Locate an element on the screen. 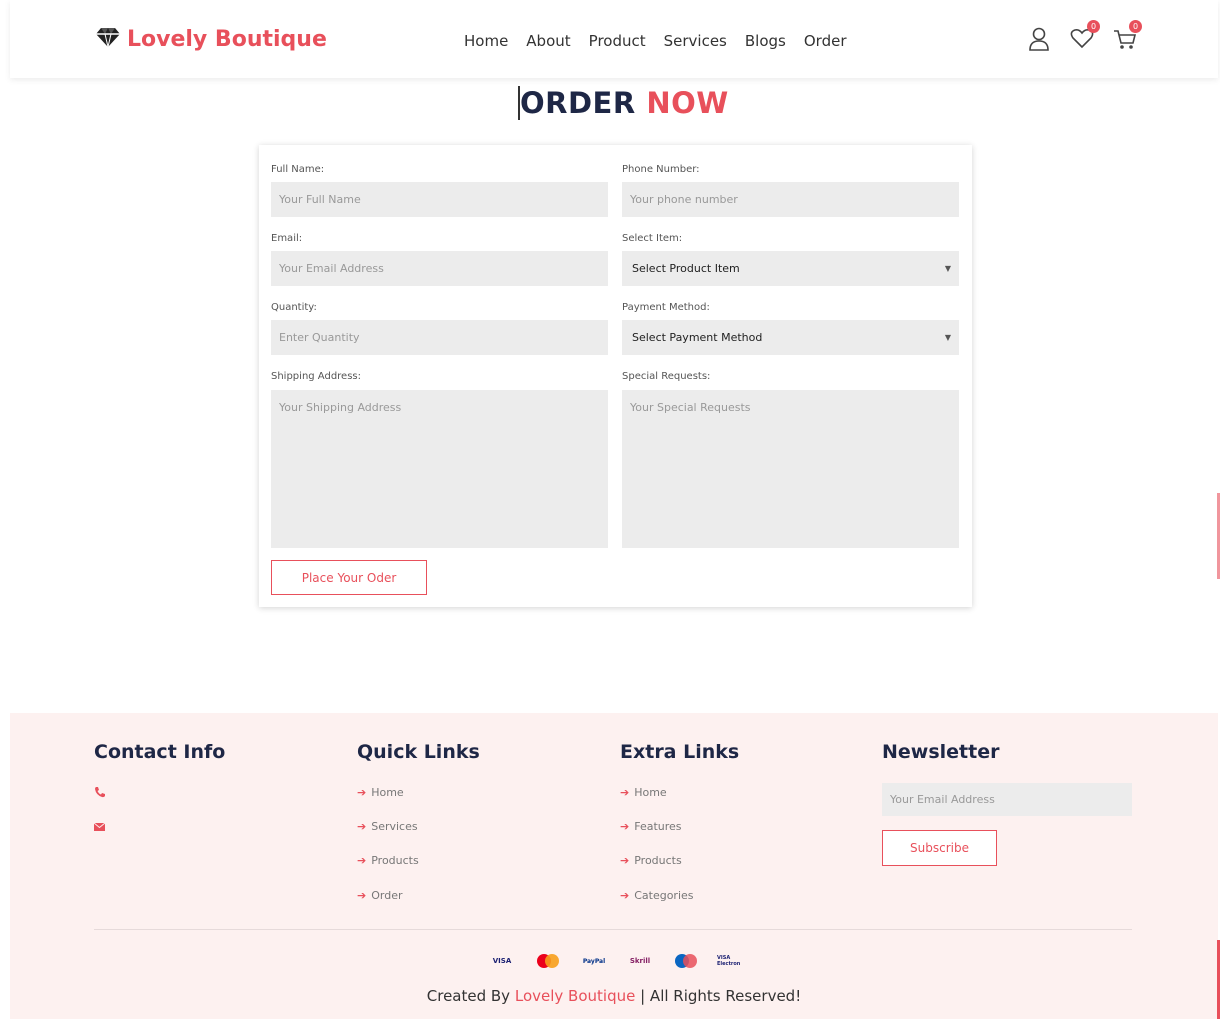  extra-link-home: ➔ Home is located at coordinates (643, 792).